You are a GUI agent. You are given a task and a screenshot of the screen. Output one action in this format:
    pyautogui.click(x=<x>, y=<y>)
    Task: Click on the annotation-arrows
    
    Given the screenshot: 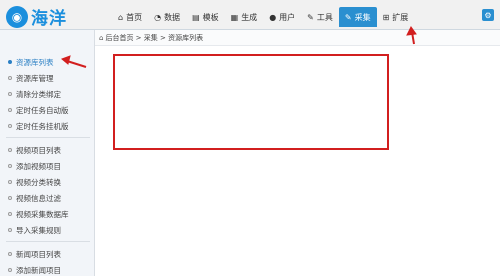 What is the action you would take?
    pyautogui.click(x=239, y=47)
    